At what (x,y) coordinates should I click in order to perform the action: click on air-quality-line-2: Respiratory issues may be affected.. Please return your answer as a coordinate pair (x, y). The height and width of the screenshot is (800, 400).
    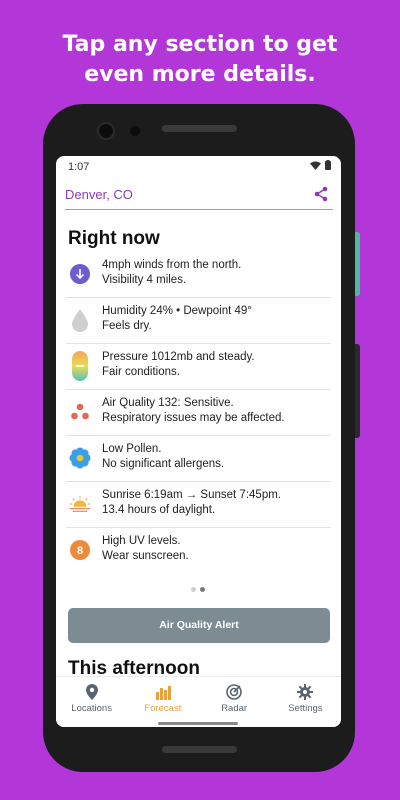
    Looking at the image, I should click on (193, 418).